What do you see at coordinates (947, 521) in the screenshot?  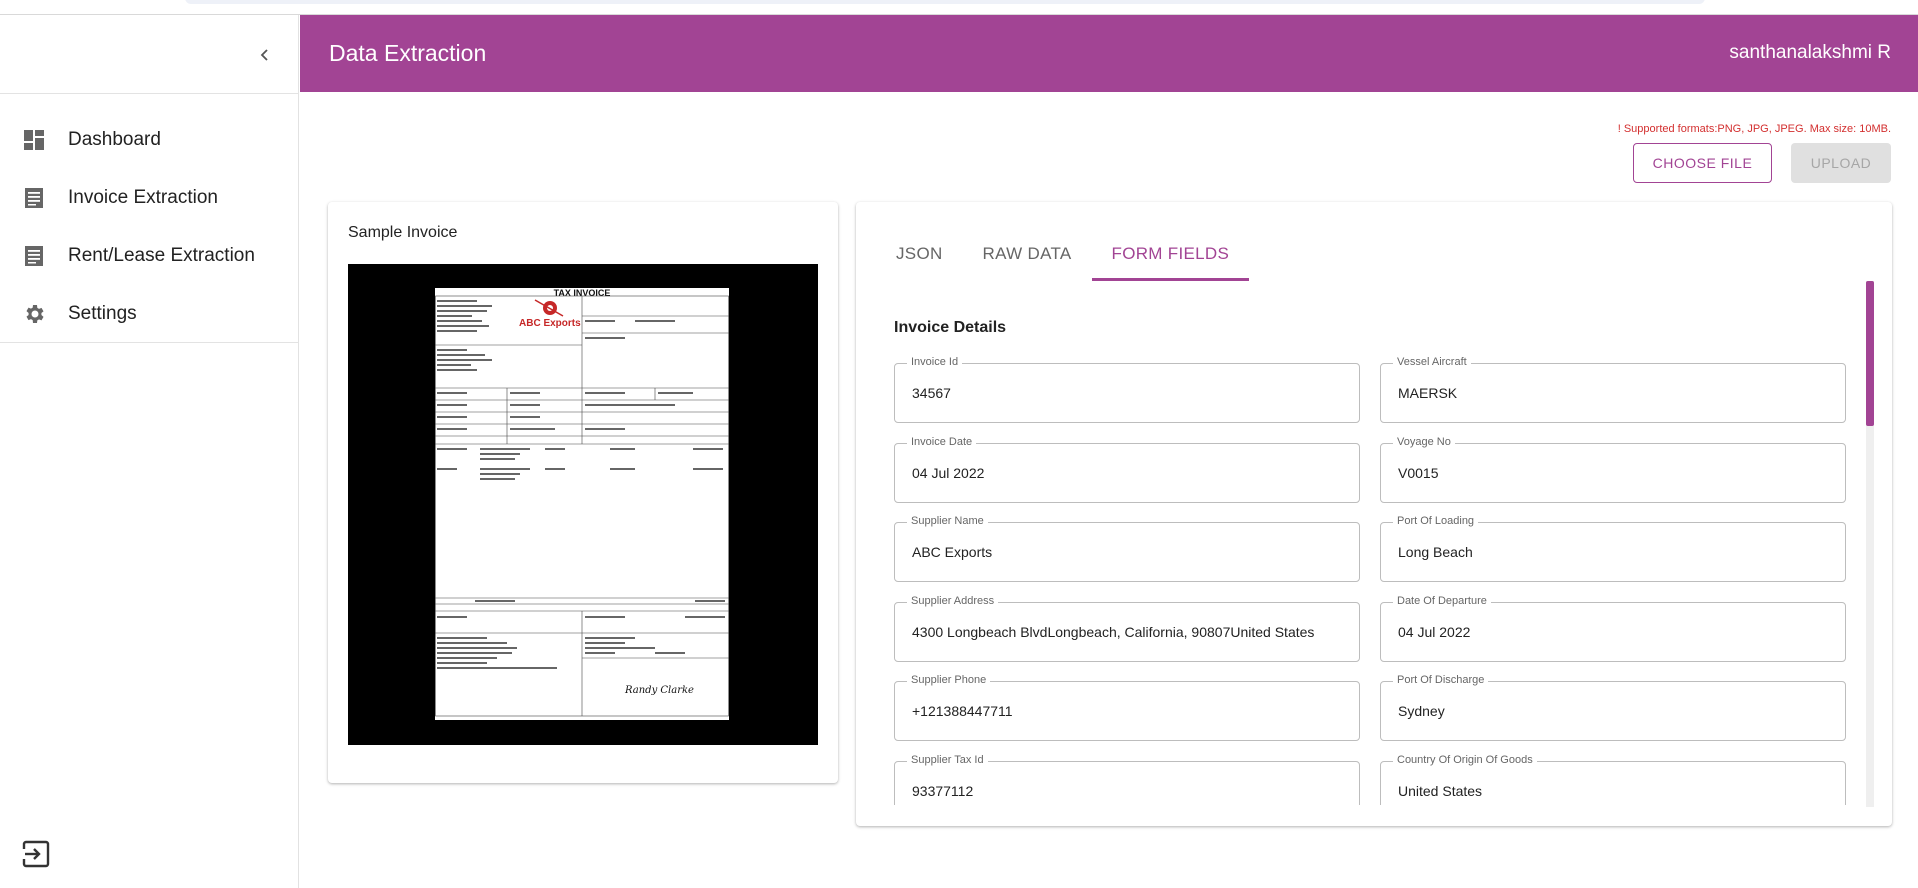 I see `field-label: Supplier Name` at bounding box center [947, 521].